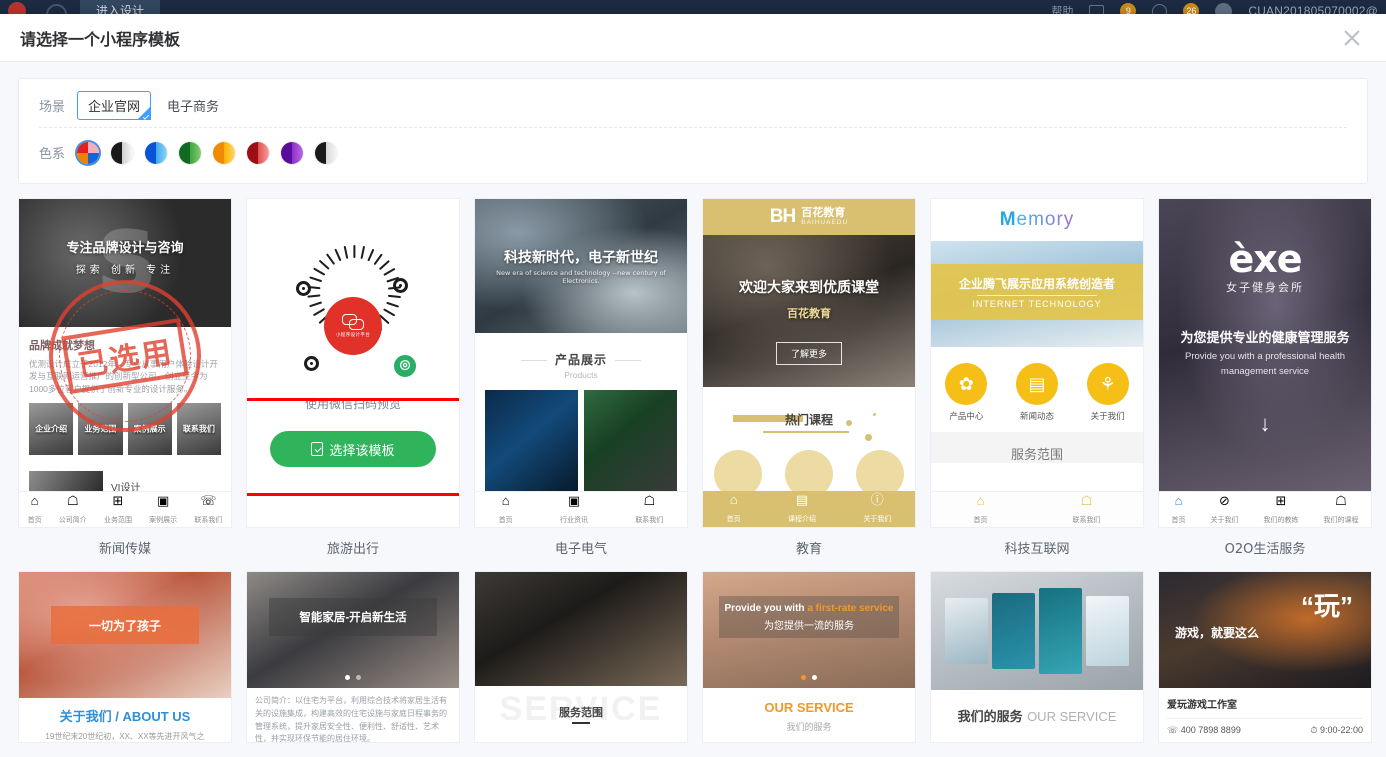 The height and width of the screenshot is (757, 1386). What do you see at coordinates (52, 154) in the screenshot?
I see `color-filter-label: 色系` at bounding box center [52, 154].